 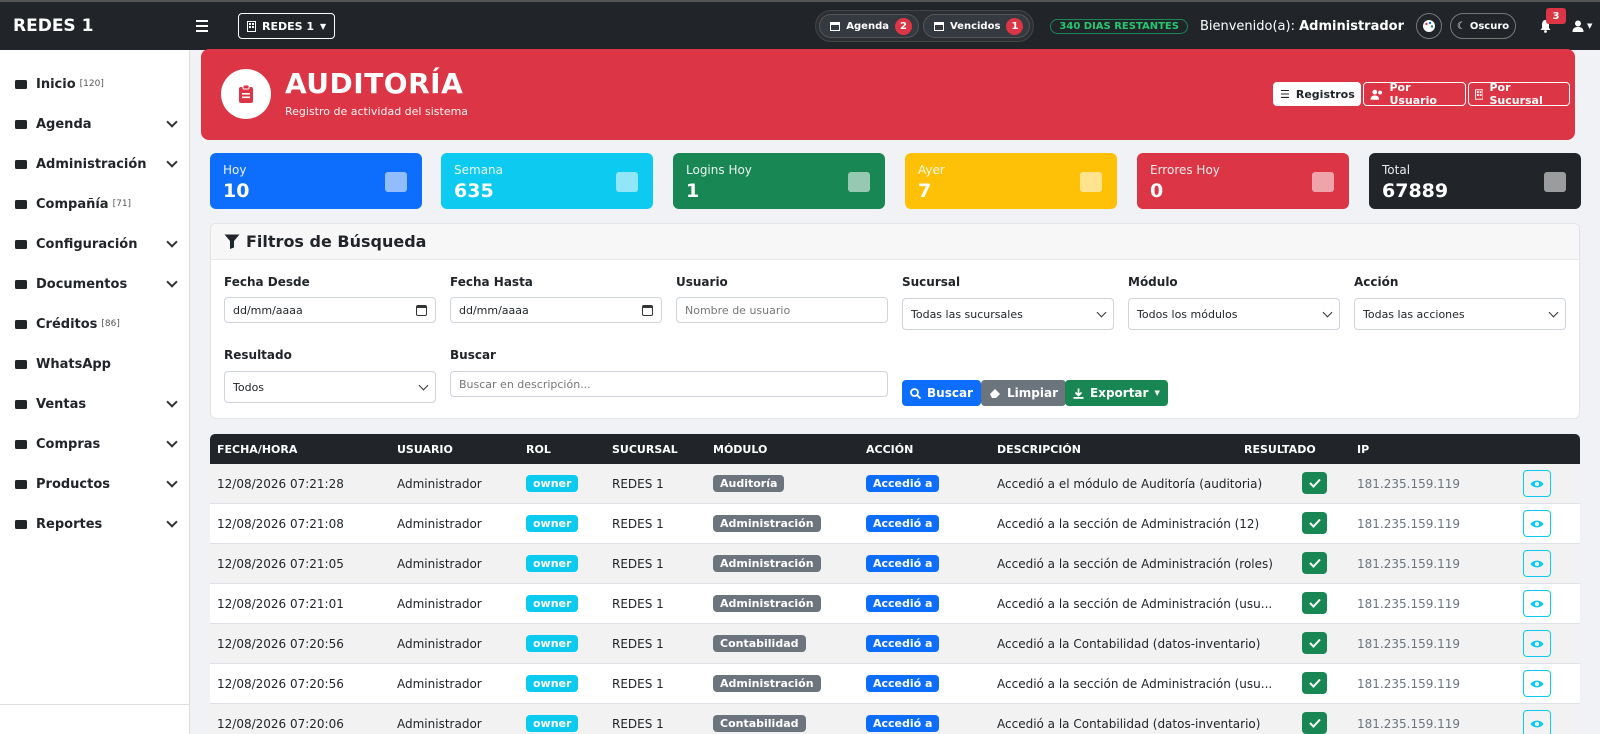 I want to click on stat-card: Logins Hoy 1, so click(x=779, y=181).